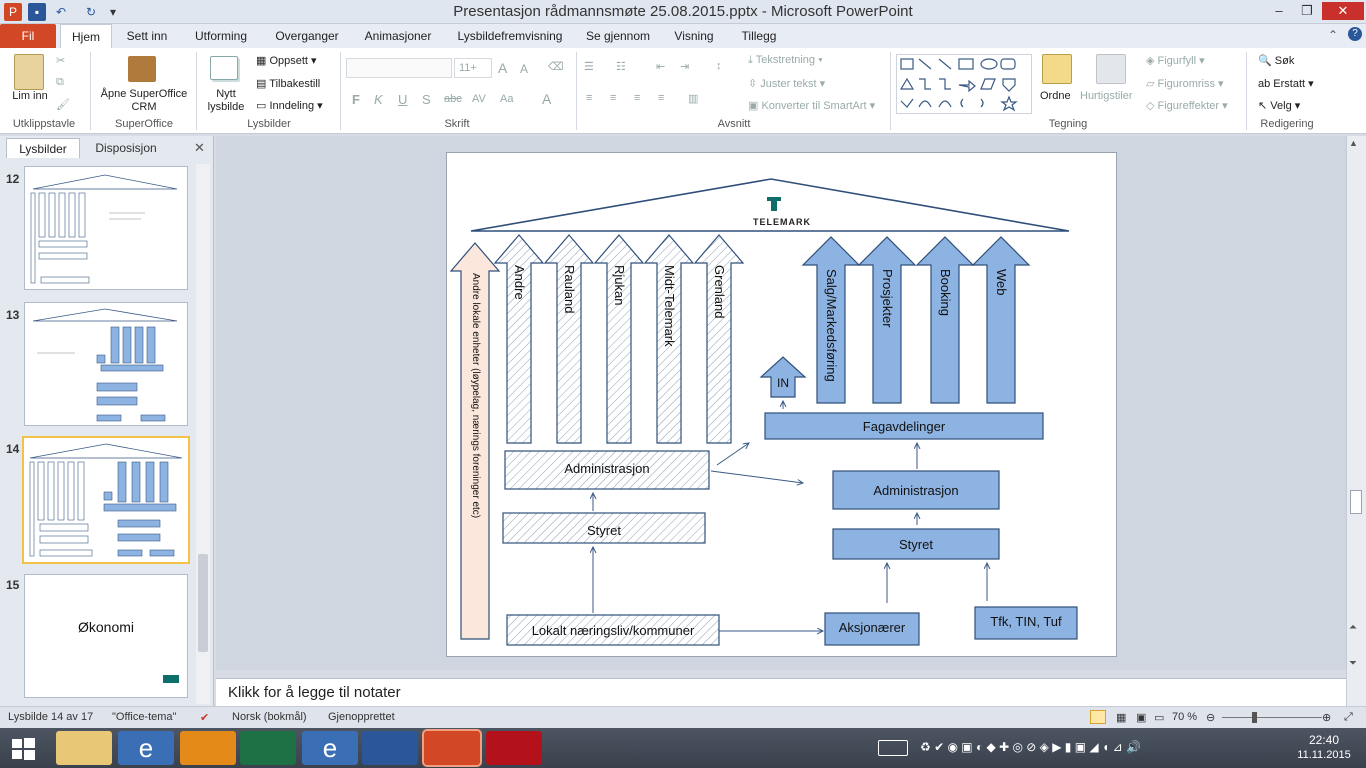  What do you see at coordinates (1121, 717) in the screenshot?
I see `slide-sorter-icon: ▦` at bounding box center [1121, 717].